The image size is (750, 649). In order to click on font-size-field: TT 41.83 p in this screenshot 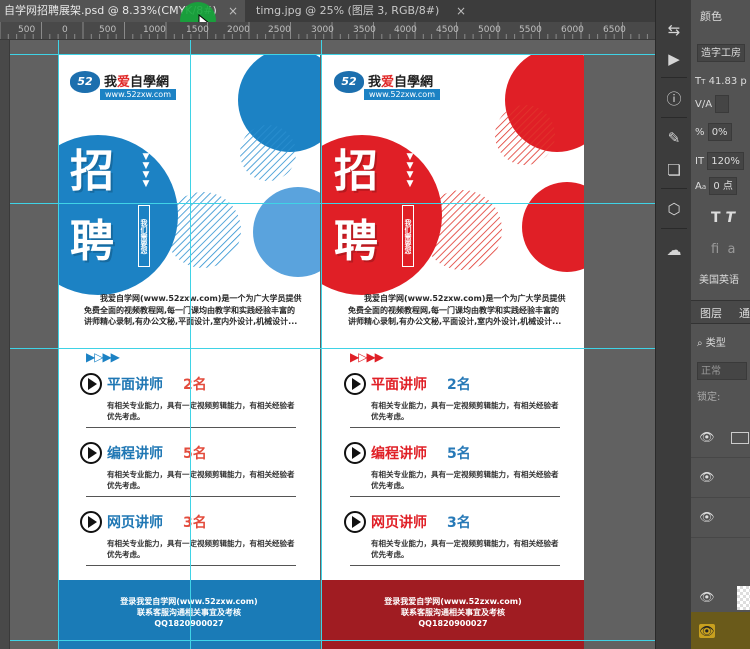, I will do `click(721, 82)`.